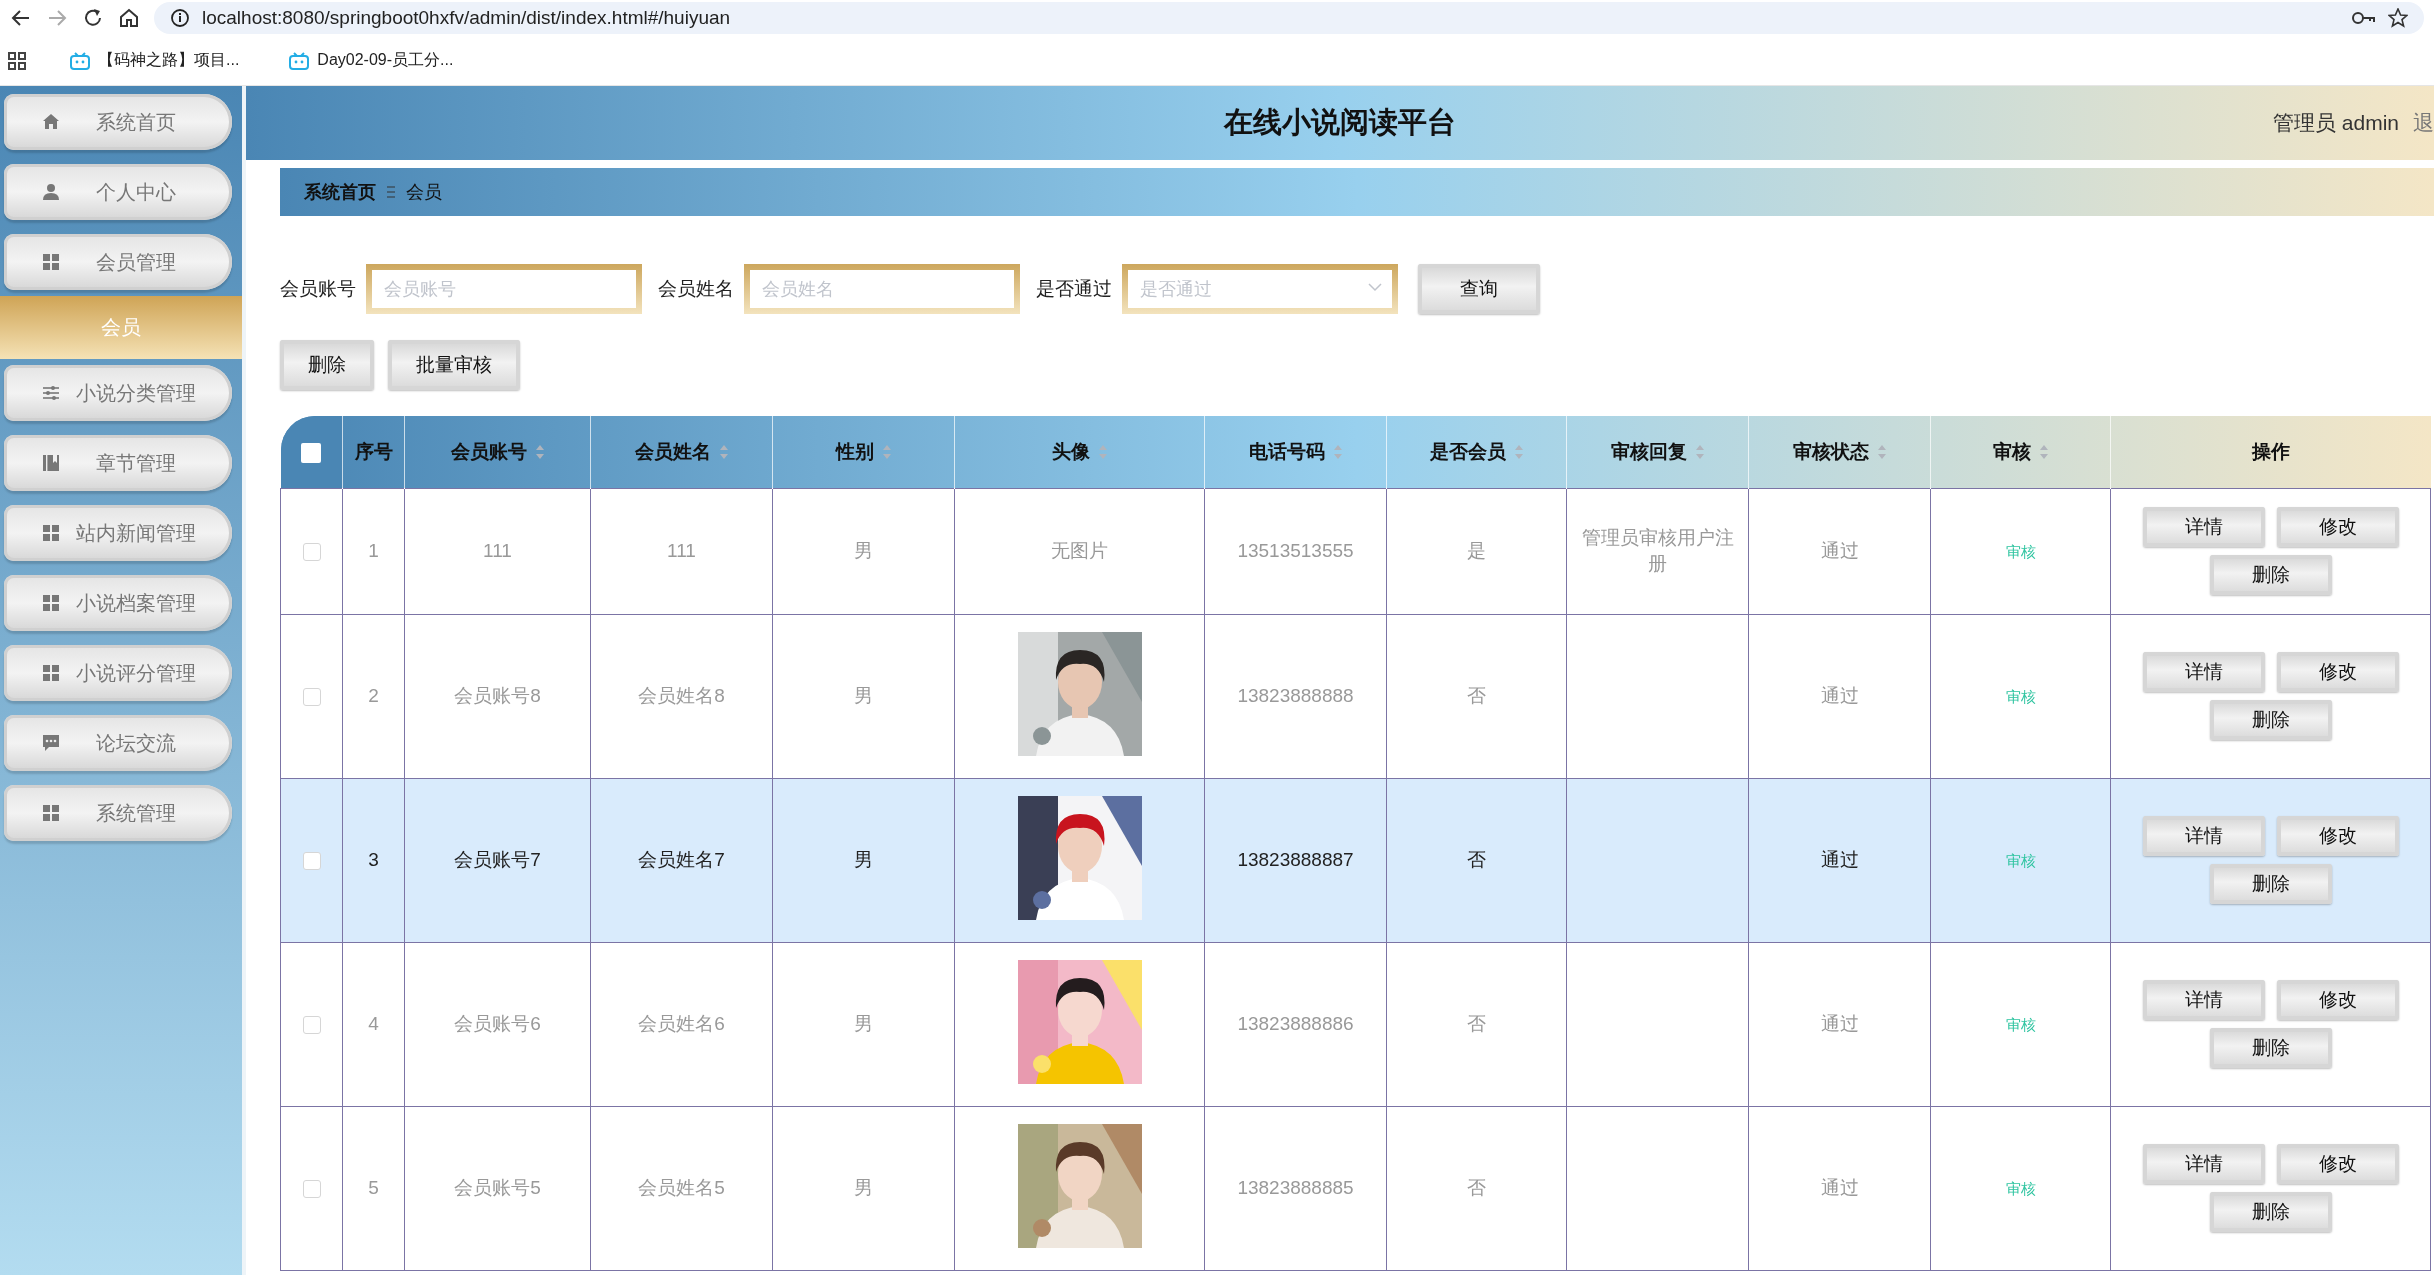 The width and height of the screenshot is (2434, 1275). I want to click on breadcrumb-item: 会员, so click(424, 192).